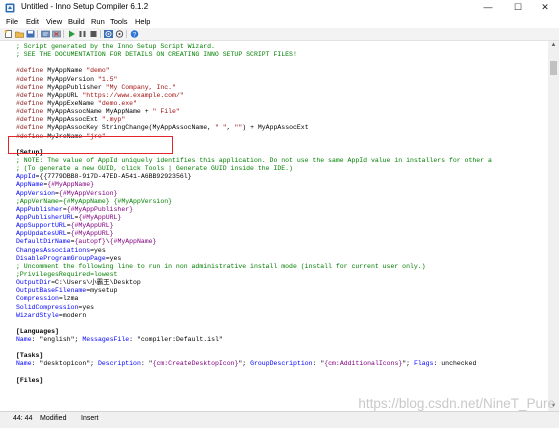 The height and width of the screenshot is (428, 559). I want to click on scrollbar-thumb, so click(553, 68).